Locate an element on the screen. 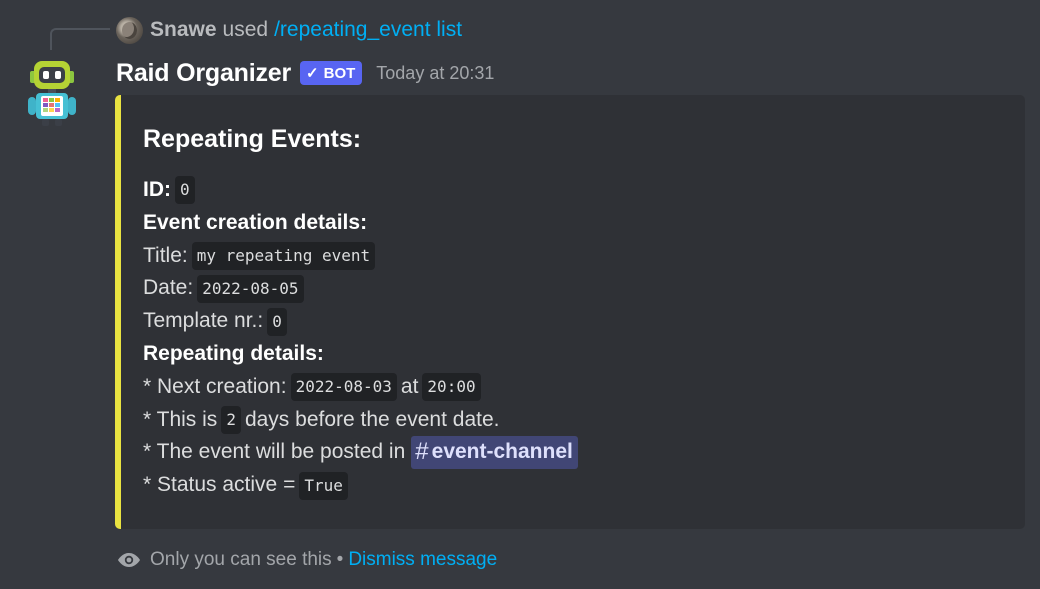 The width and height of the screenshot is (1040, 589). reply-connector-line is located at coordinates (80, 39).